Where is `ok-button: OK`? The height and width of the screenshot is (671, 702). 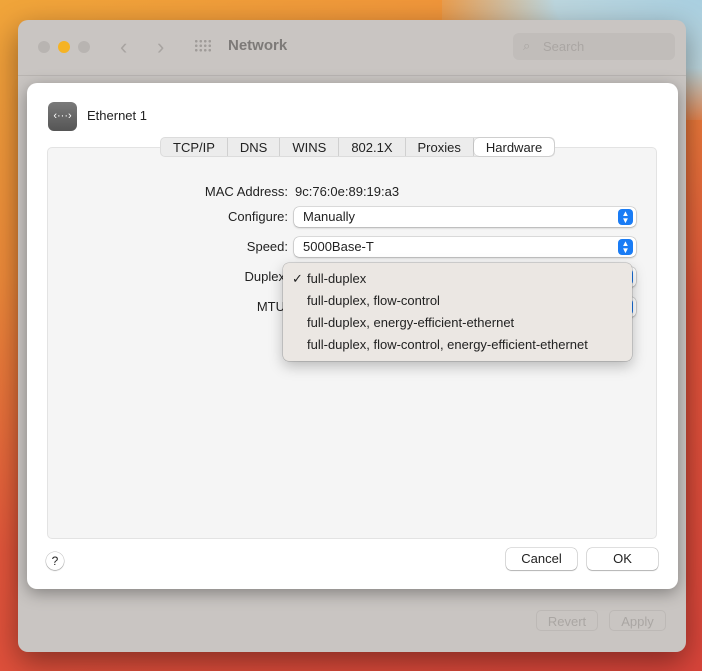 ok-button: OK is located at coordinates (622, 559).